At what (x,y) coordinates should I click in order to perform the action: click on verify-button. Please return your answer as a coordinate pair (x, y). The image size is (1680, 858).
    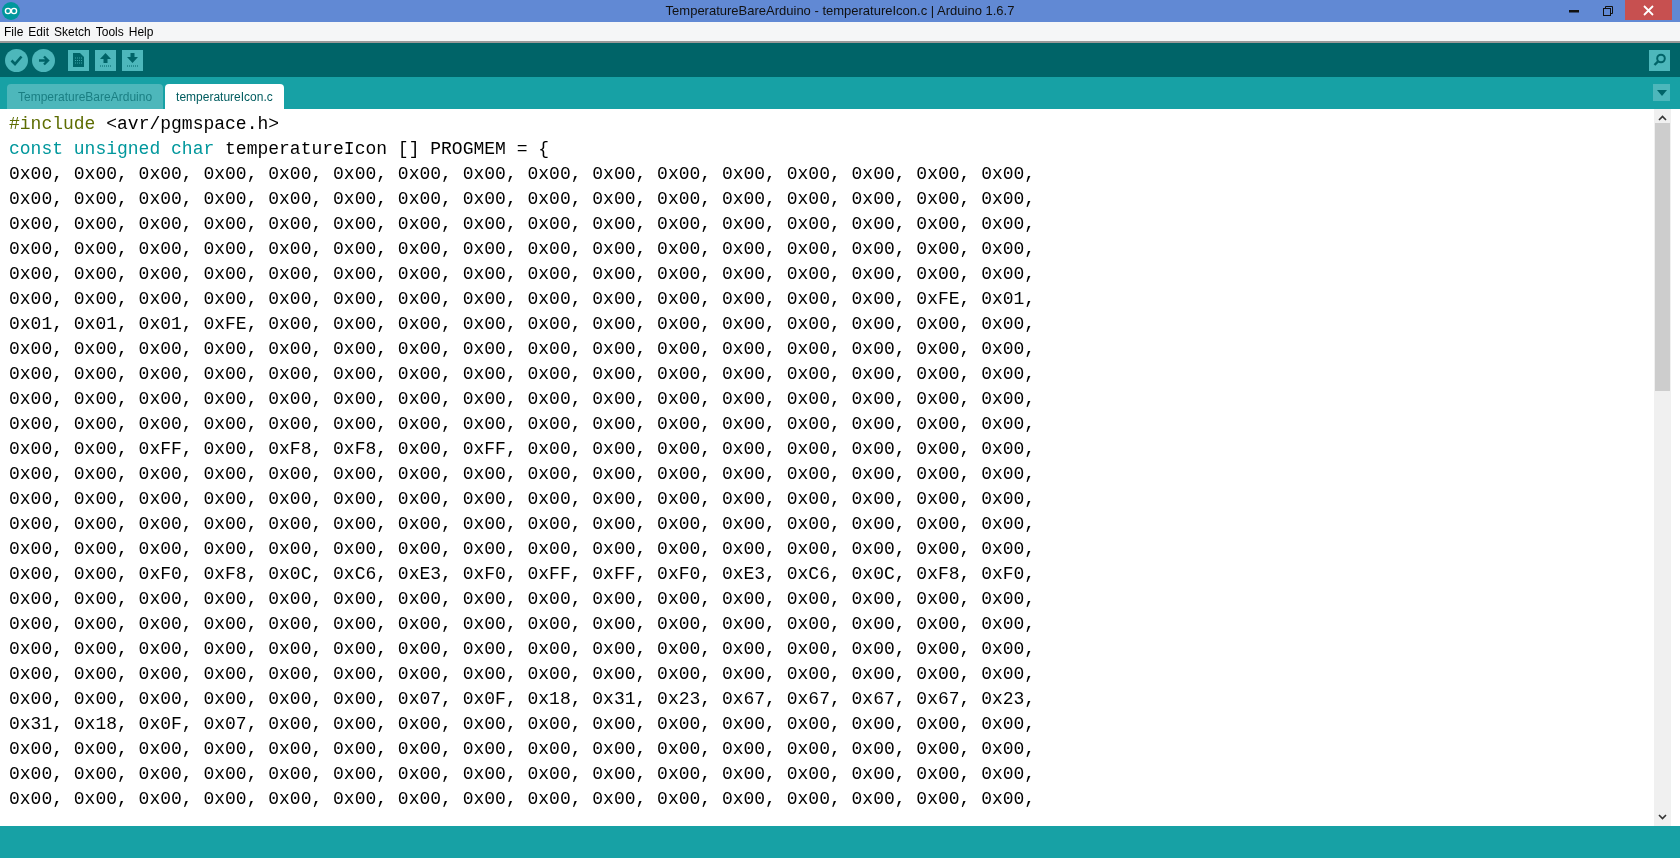
    Looking at the image, I should click on (16, 60).